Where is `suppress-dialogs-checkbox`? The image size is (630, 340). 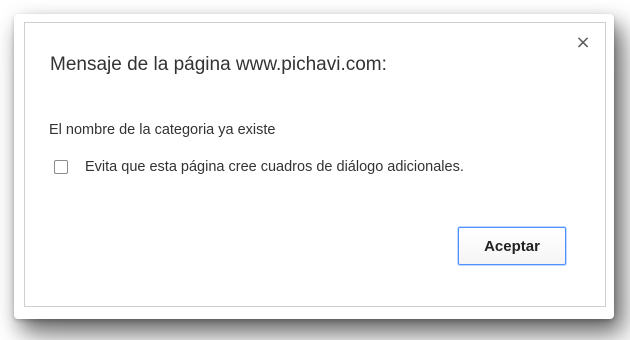 suppress-dialogs-checkbox is located at coordinates (61, 167).